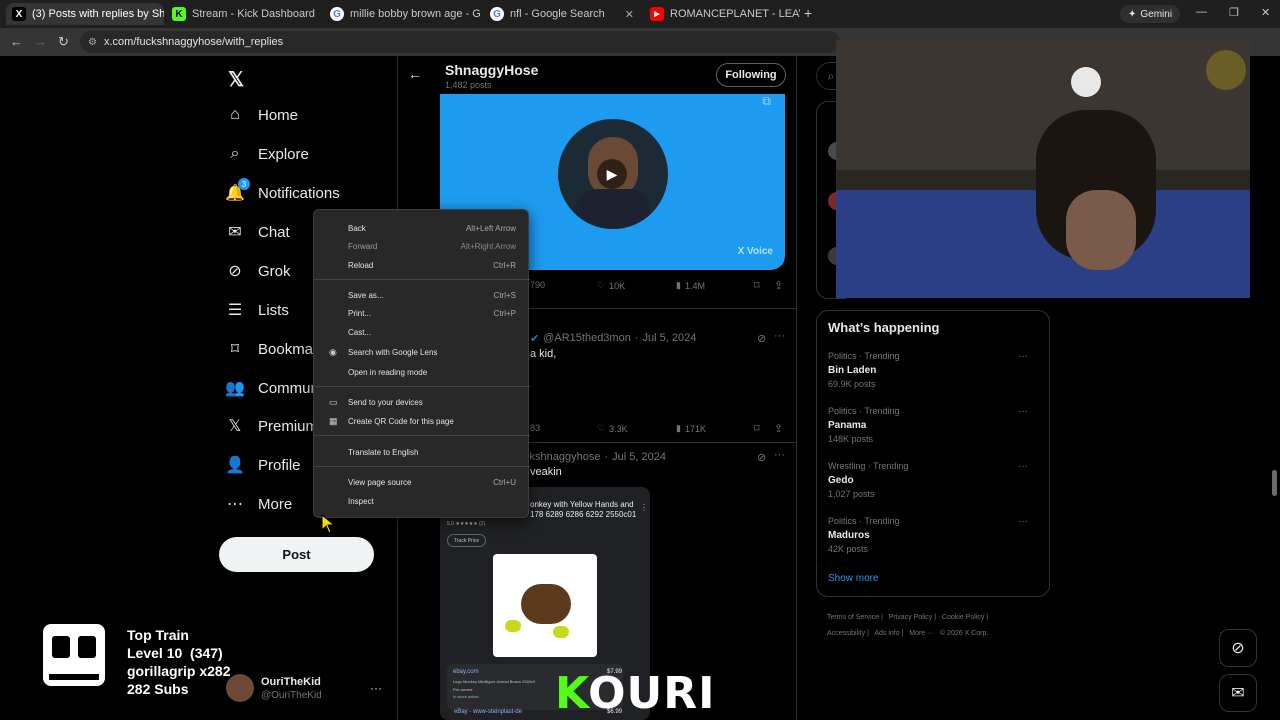  What do you see at coordinates (1043, 169) in the screenshot?
I see `webcam-feed` at bounding box center [1043, 169].